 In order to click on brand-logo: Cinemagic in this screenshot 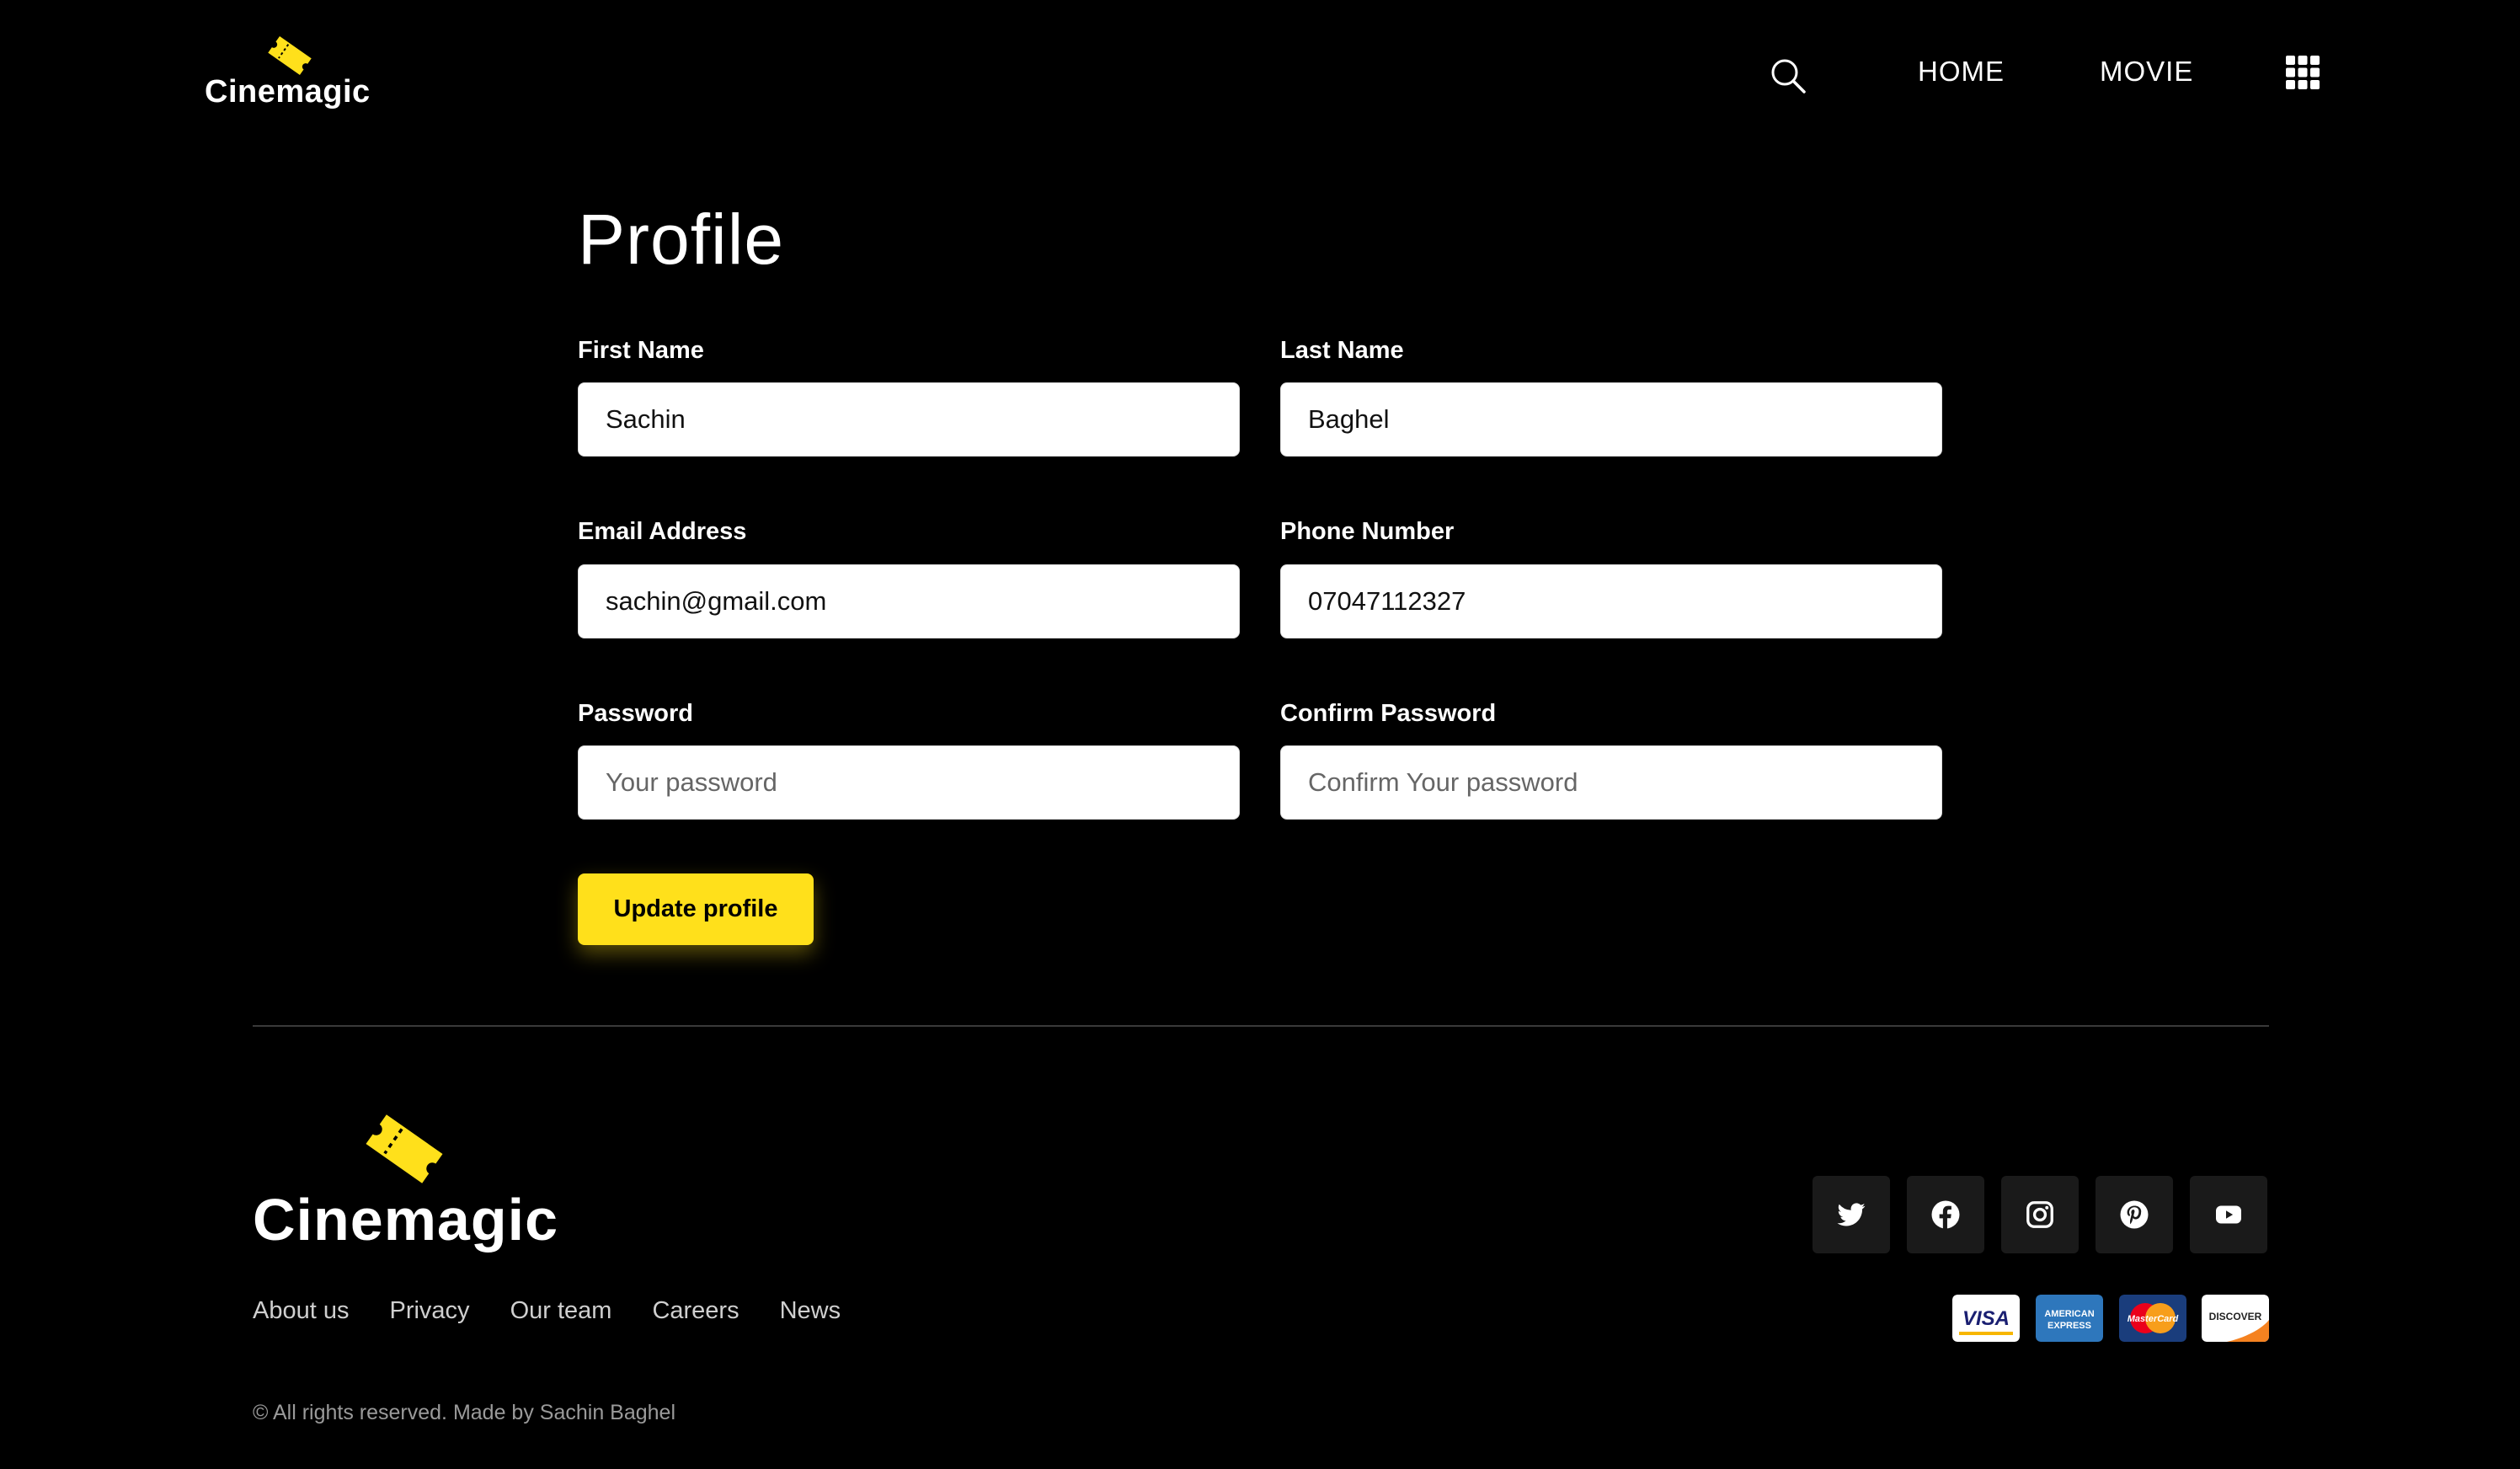, I will do `click(290, 74)`.